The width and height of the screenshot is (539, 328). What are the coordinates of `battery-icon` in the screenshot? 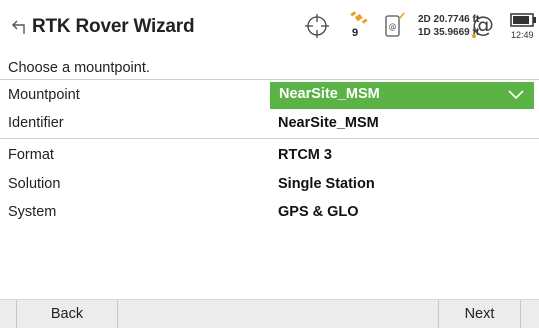 It's located at (523, 20).